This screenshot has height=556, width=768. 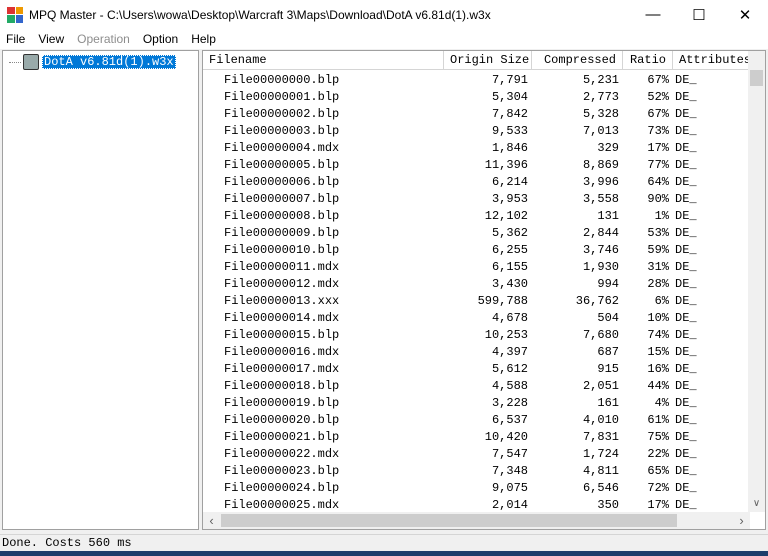 What do you see at coordinates (600, 97) in the screenshot?
I see `cell-compressed: 2,773` at bounding box center [600, 97].